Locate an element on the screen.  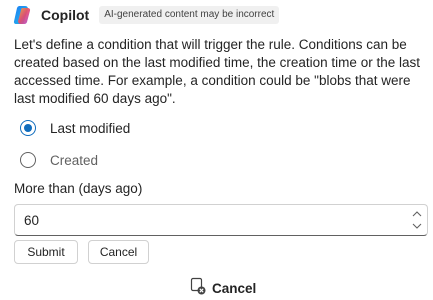
radio-option-last-modified: Last modified is located at coordinates (75, 128).